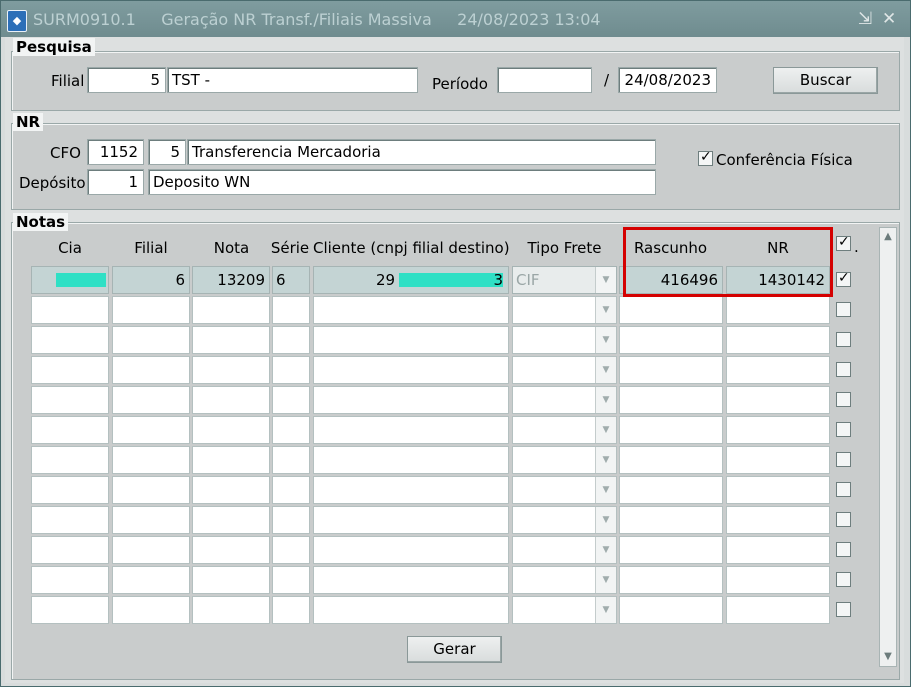  What do you see at coordinates (667, 80) in the screenshot?
I see `periodo-to-field: 24/08/2023` at bounding box center [667, 80].